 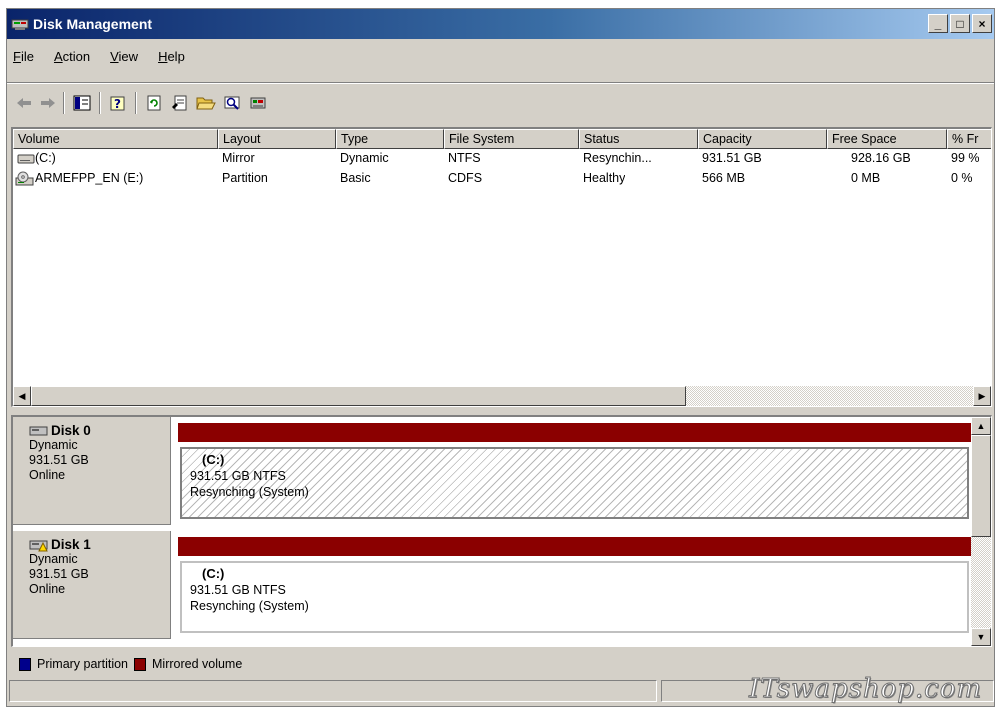 I want to click on scroll-up-button: ▲, so click(x=981, y=426).